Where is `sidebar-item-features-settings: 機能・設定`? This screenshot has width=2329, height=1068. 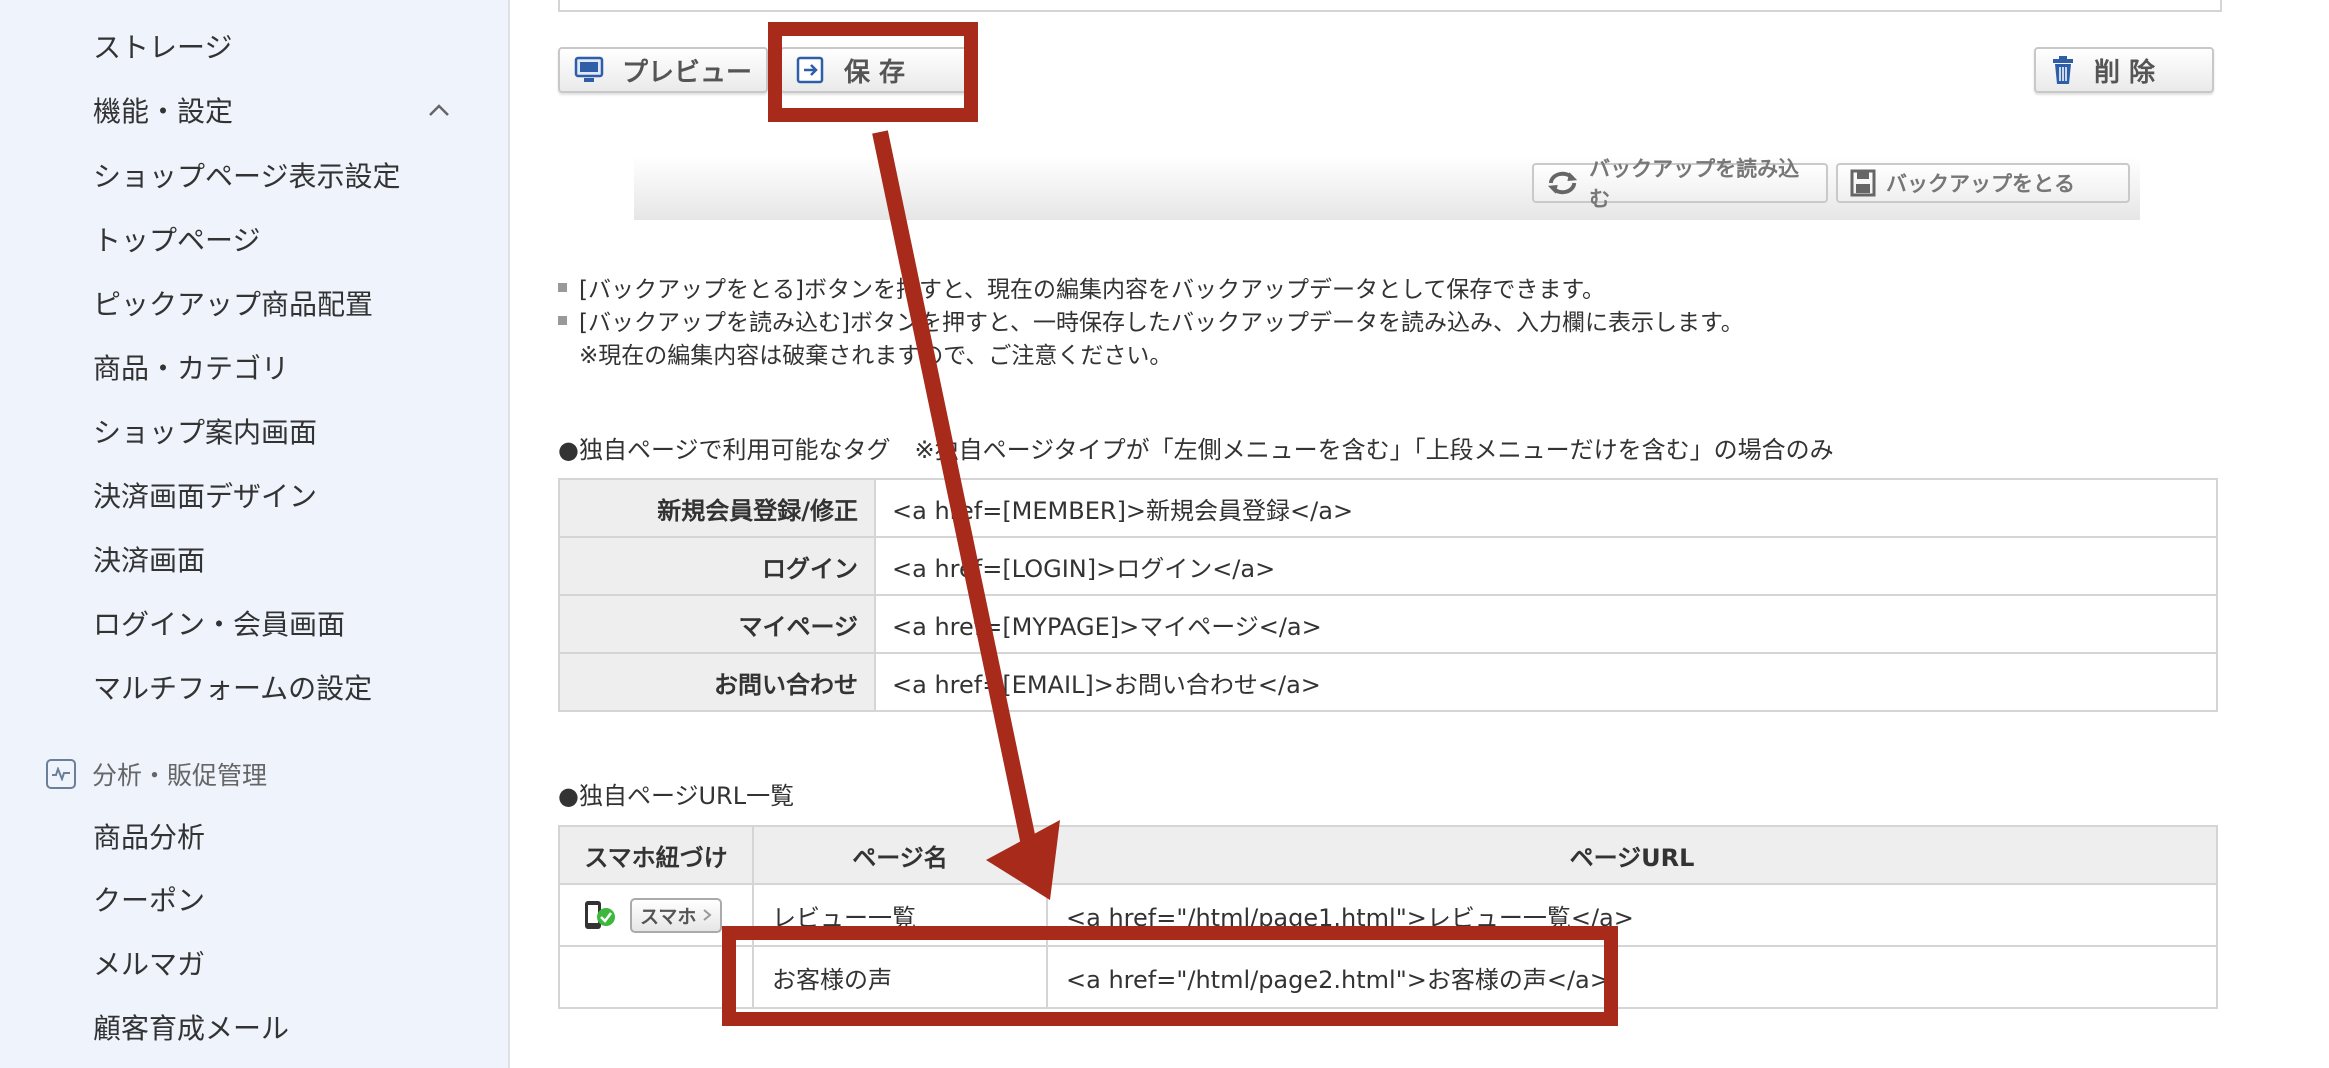 sidebar-item-features-settings: 機能・設定 is located at coordinates (163, 110).